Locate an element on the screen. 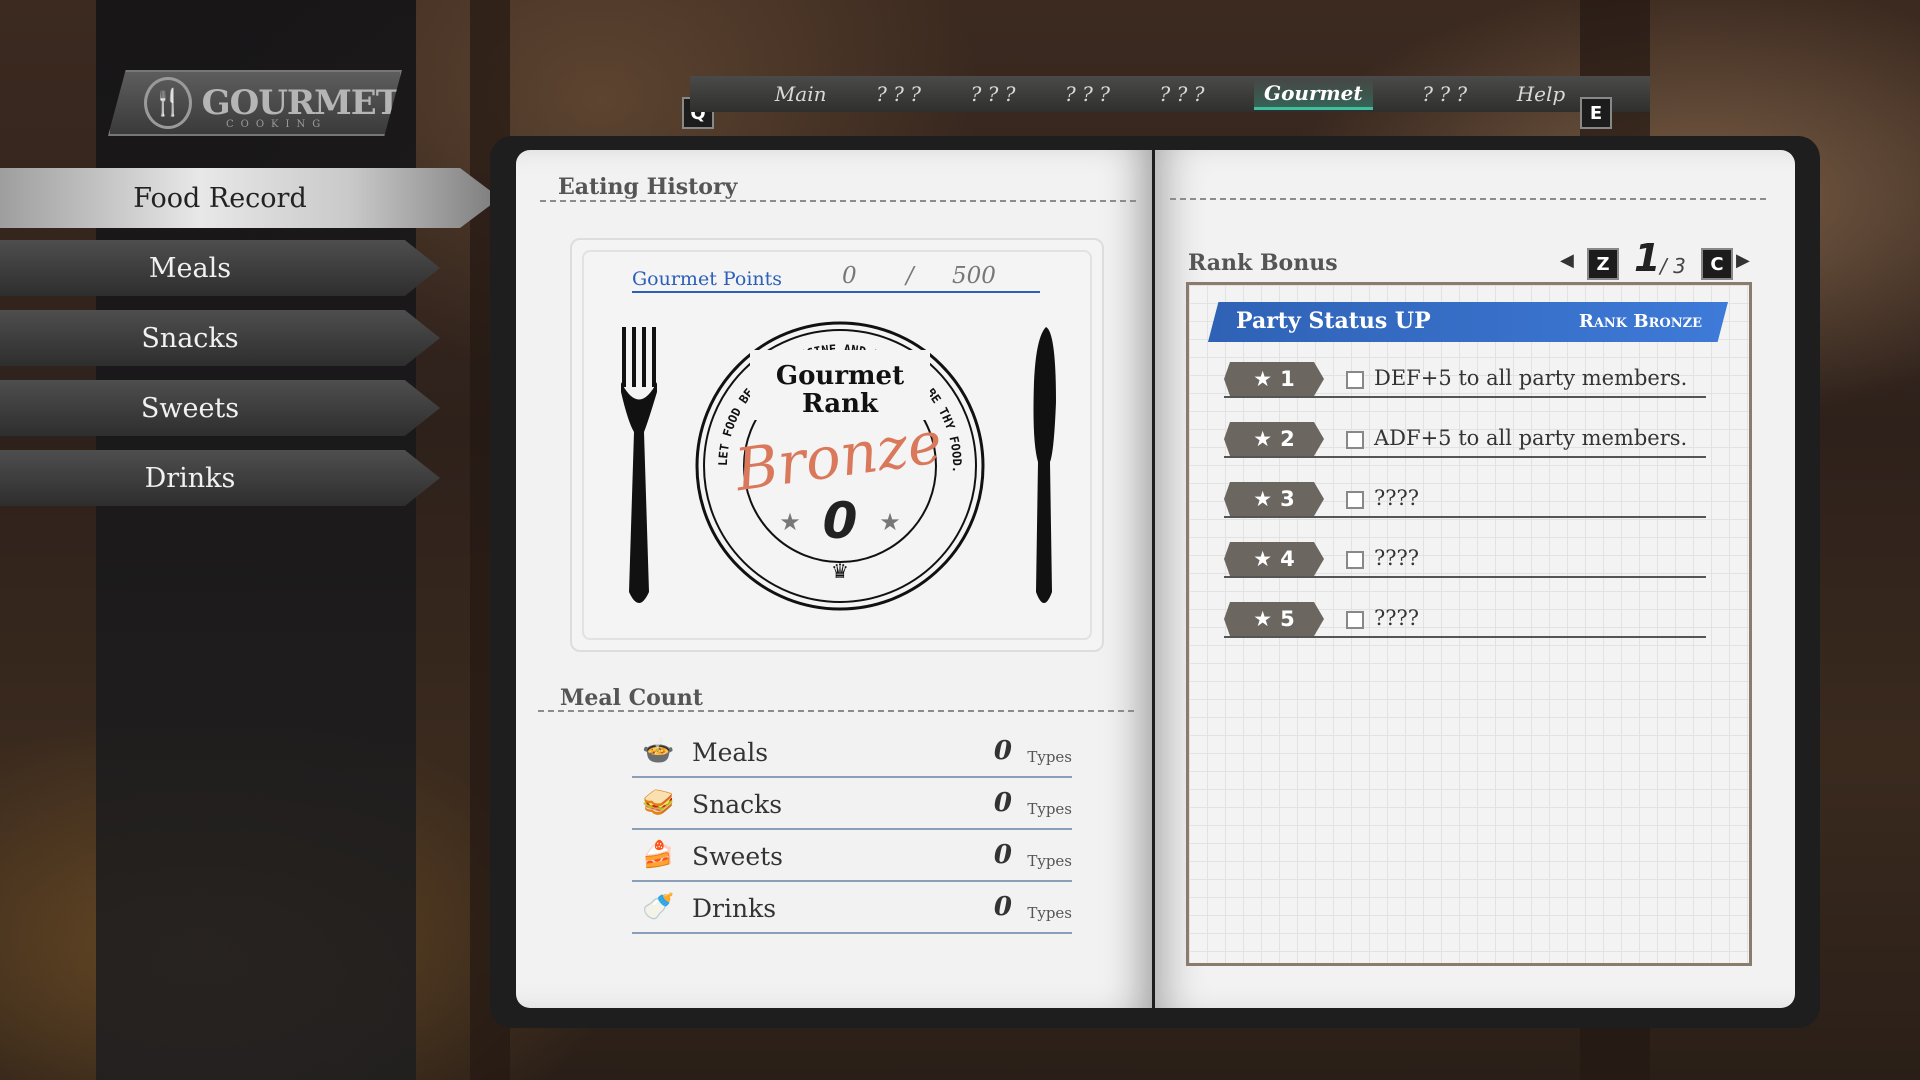 This screenshot has height=1080, width=1920. next-page-arrow-icon: ▶ is located at coordinates (1743, 260).